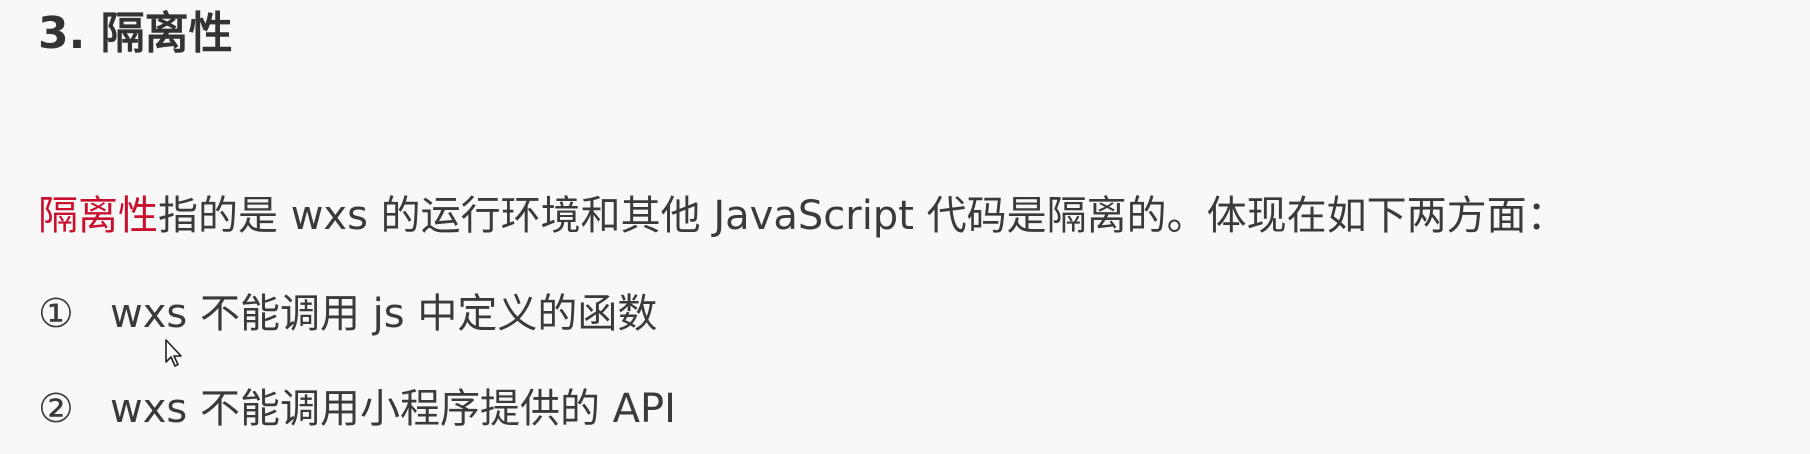 This screenshot has width=1810, height=454. Describe the element at coordinates (135, 33) in the screenshot. I see `section-heading: 3. 隔离性` at that location.